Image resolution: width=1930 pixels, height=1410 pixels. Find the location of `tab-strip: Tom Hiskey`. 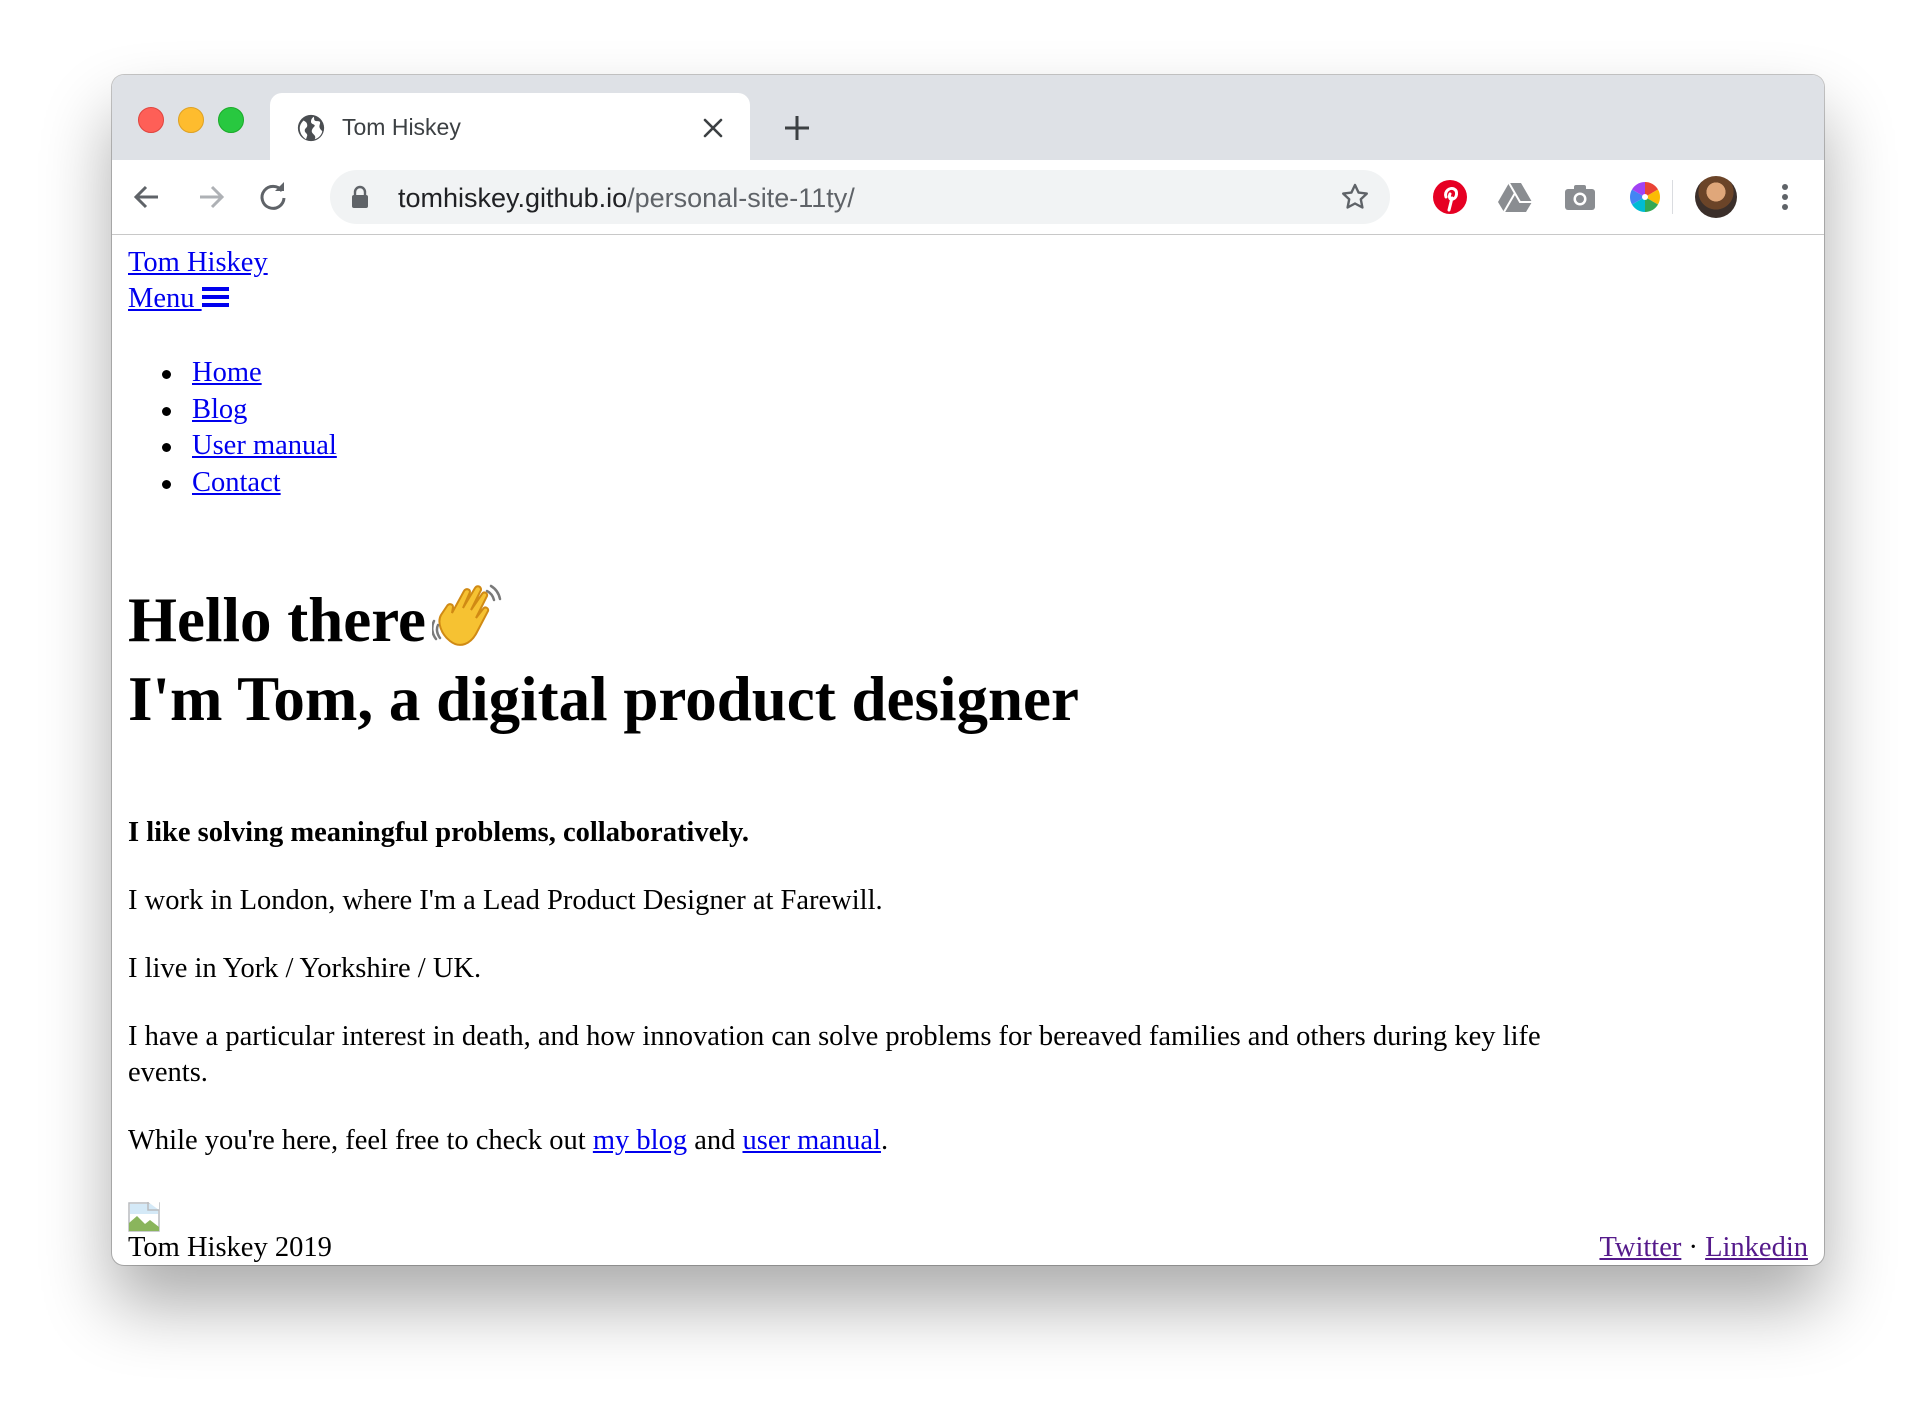

tab-strip: Tom Hiskey is located at coordinates (968, 117).